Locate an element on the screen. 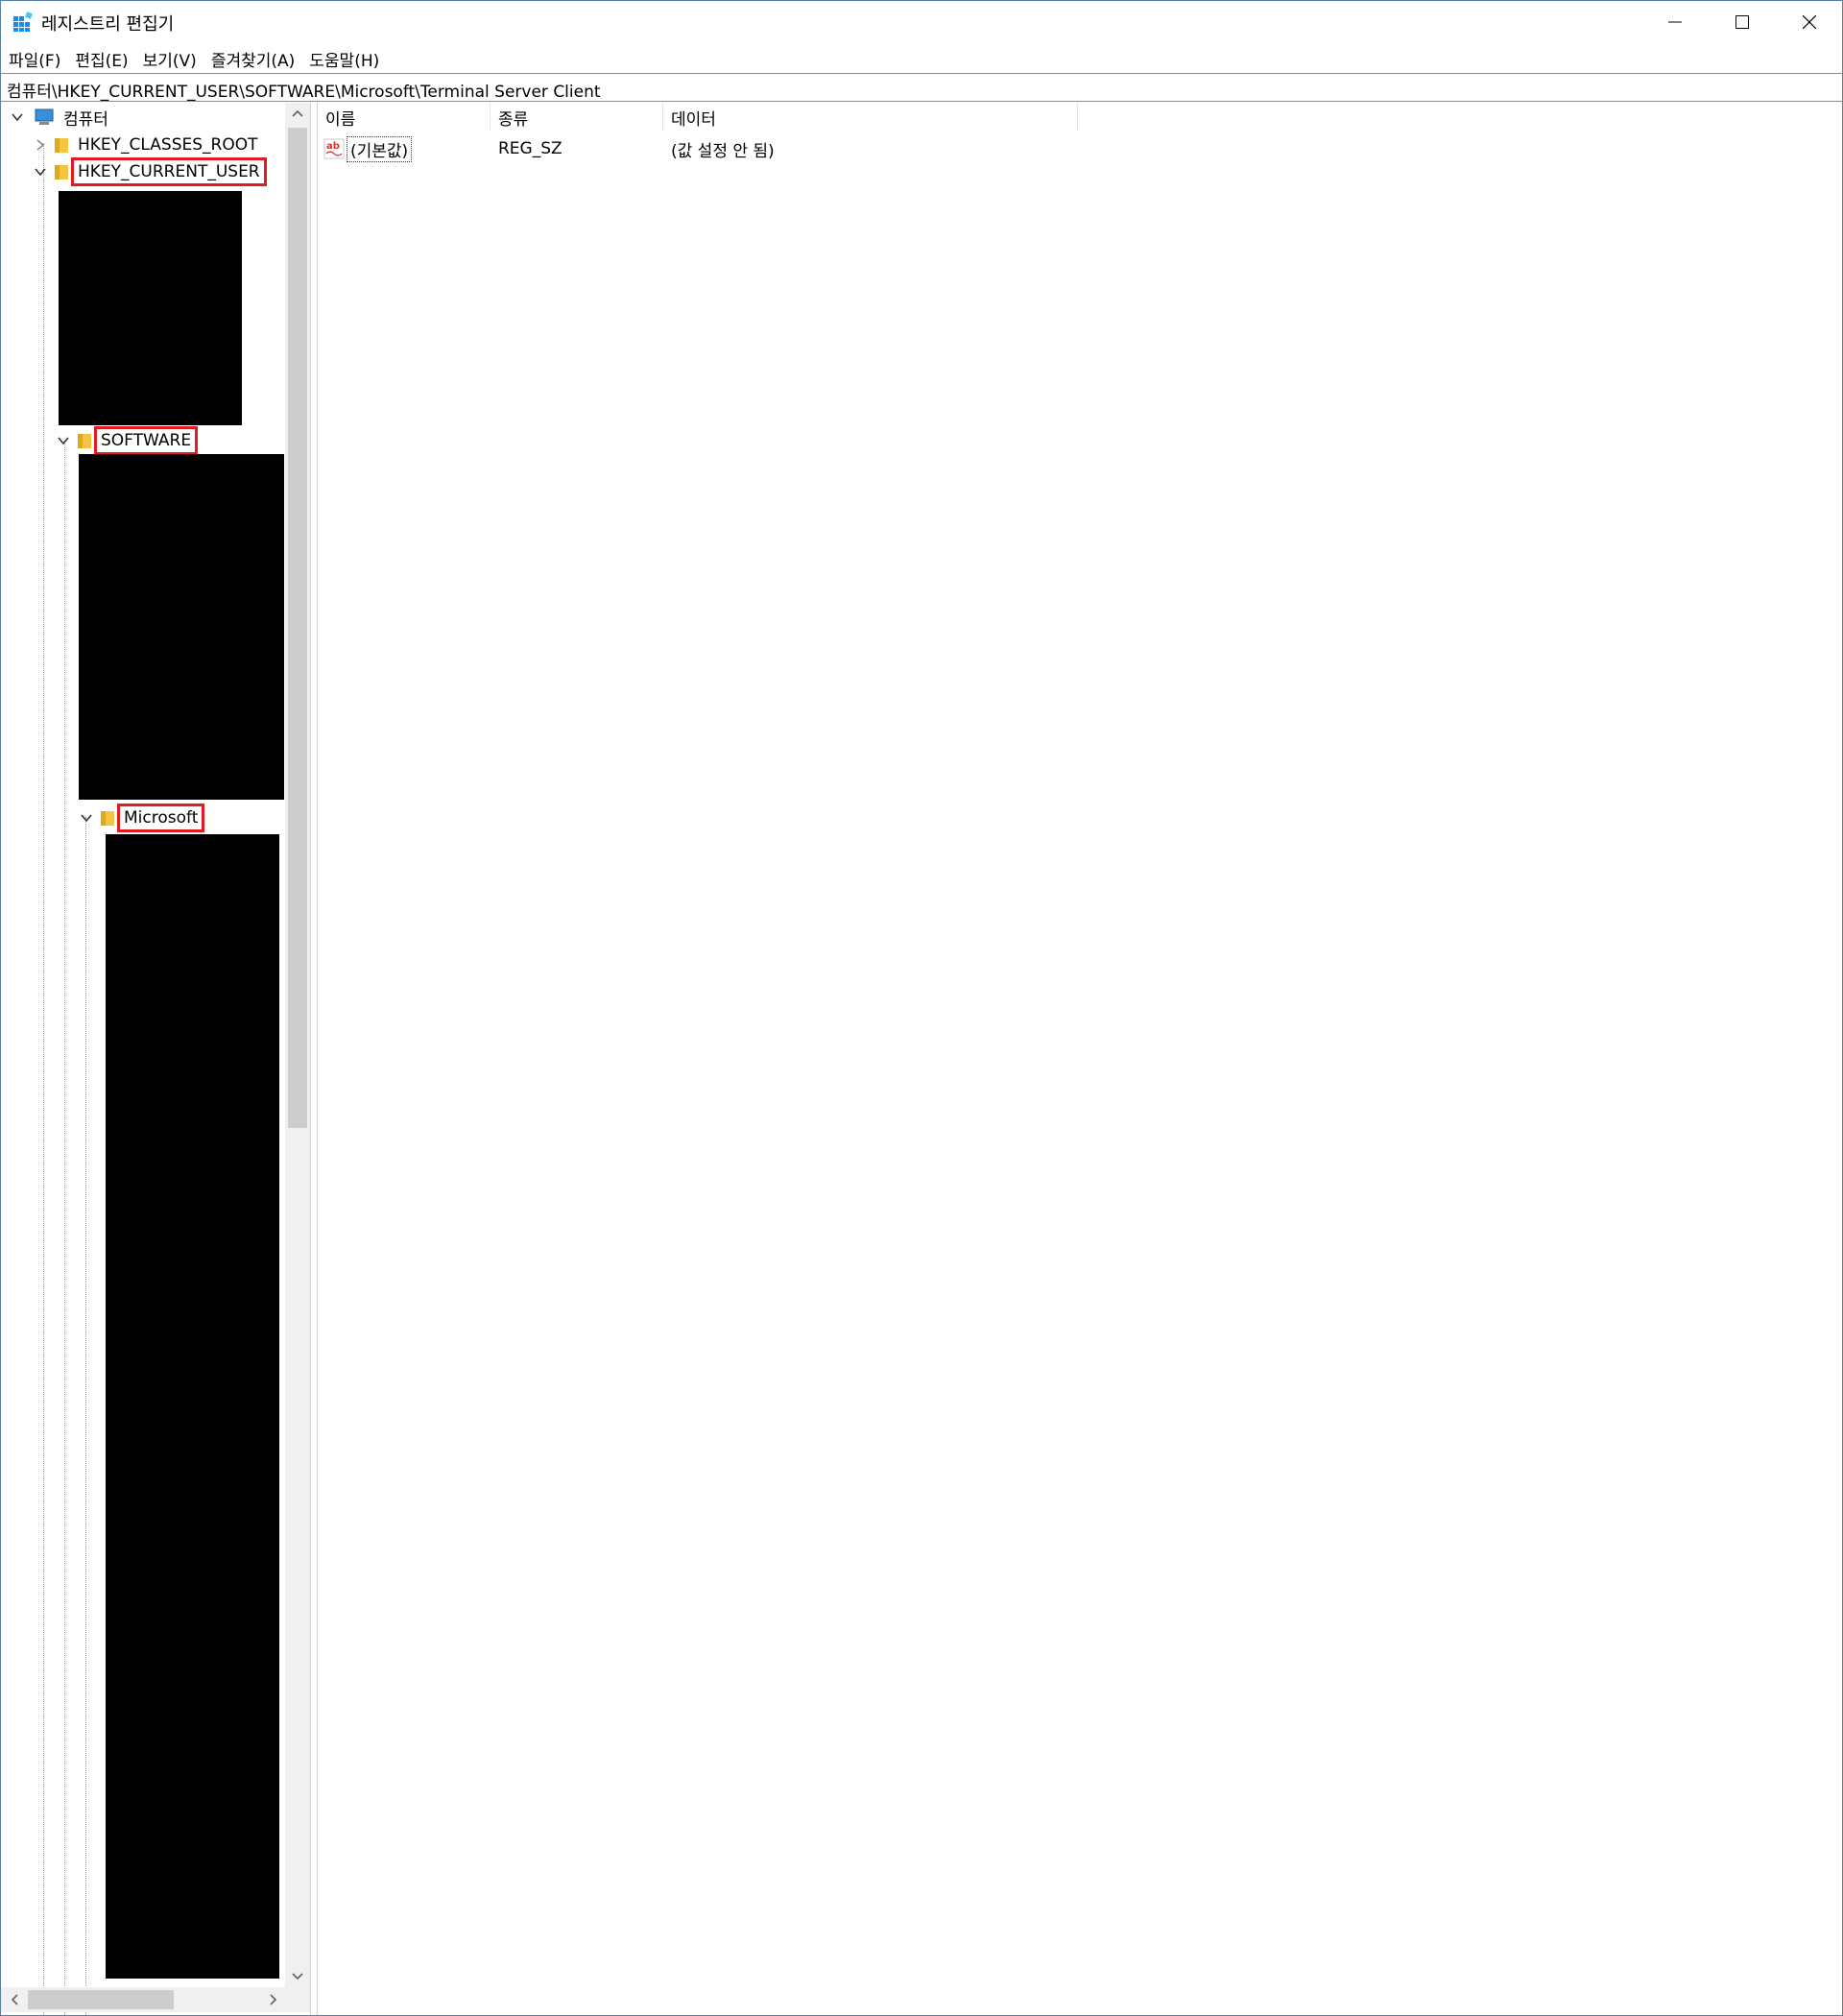 The image size is (1843, 2016). tree-node-hkey-current-user: HKEY_CURRENT_USER is located at coordinates (149, 171).